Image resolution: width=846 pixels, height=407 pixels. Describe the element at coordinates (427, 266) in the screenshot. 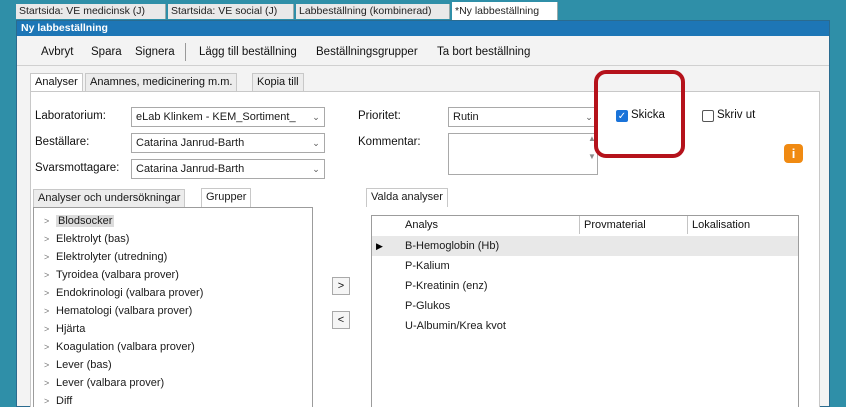

I see `analysis-name: P-Kalium` at that location.